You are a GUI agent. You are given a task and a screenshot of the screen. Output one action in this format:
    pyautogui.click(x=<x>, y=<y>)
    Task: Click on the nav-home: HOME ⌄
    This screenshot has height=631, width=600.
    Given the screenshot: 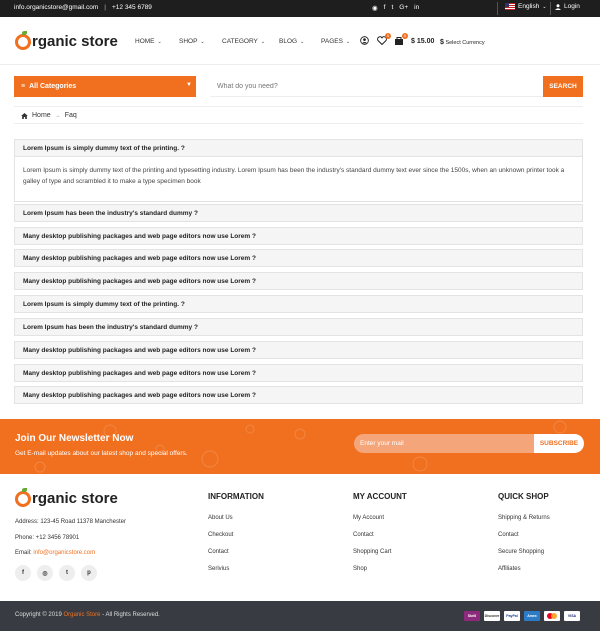 What is the action you would take?
    pyautogui.click(x=157, y=41)
    